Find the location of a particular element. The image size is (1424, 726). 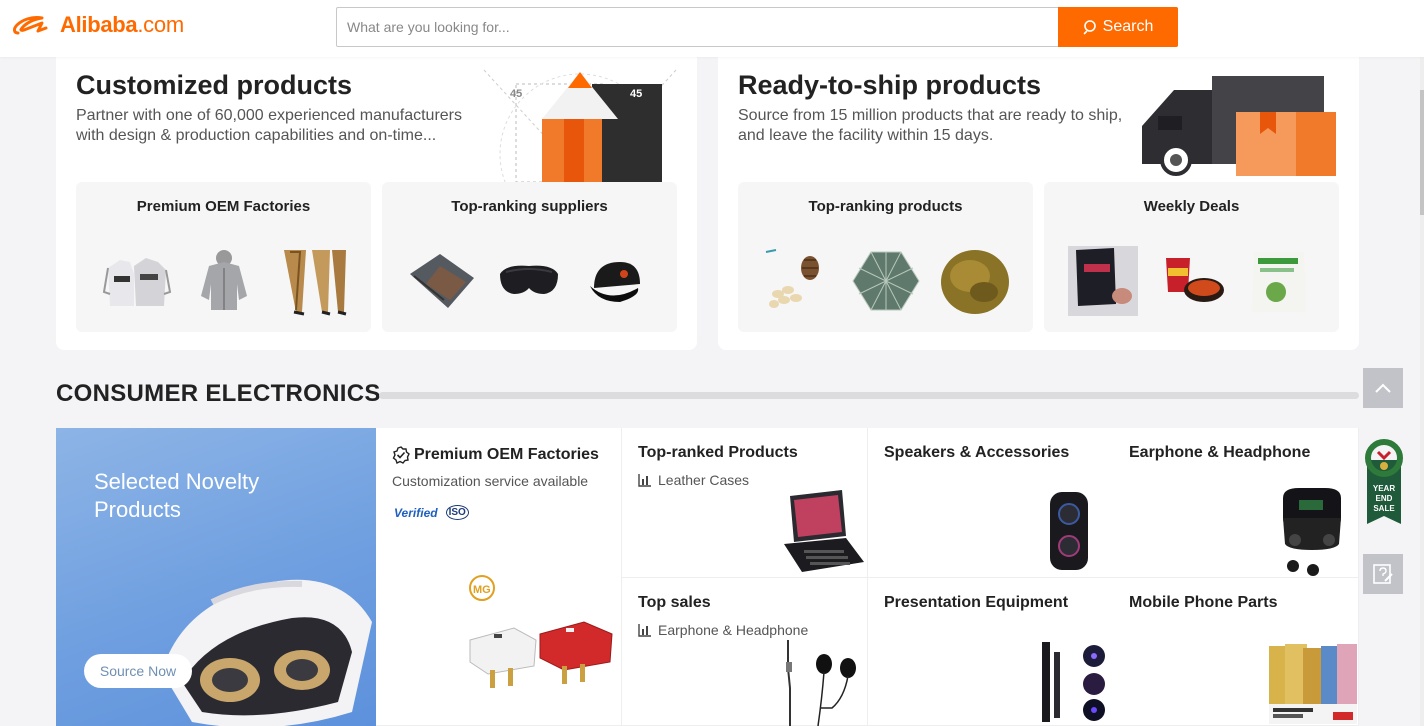

pine-nuts-image is located at coordinates (799, 281).